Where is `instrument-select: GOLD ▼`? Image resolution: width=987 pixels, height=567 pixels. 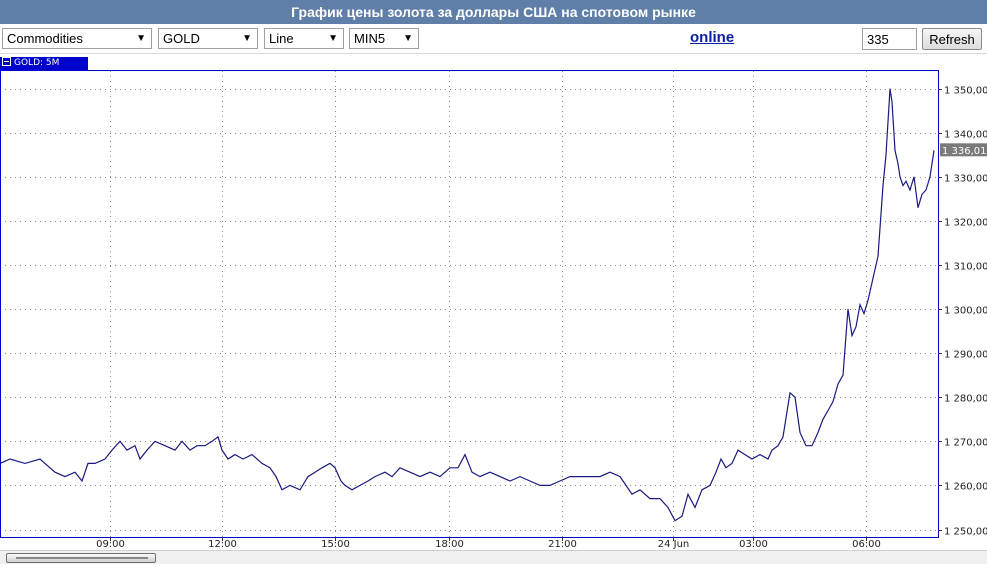
instrument-select: GOLD ▼ is located at coordinates (208, 38).